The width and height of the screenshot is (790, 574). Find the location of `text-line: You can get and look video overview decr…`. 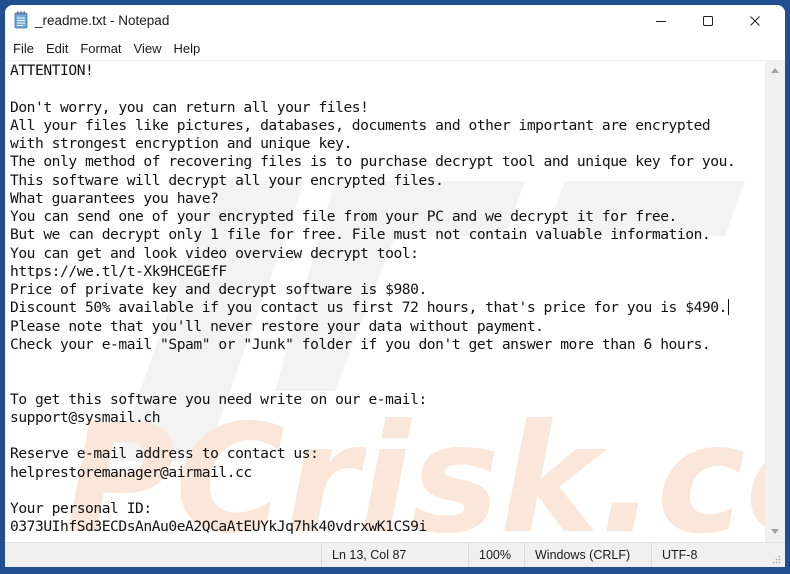

text-line: You can get and look video overview decr… is located at coordinates (214, 253).